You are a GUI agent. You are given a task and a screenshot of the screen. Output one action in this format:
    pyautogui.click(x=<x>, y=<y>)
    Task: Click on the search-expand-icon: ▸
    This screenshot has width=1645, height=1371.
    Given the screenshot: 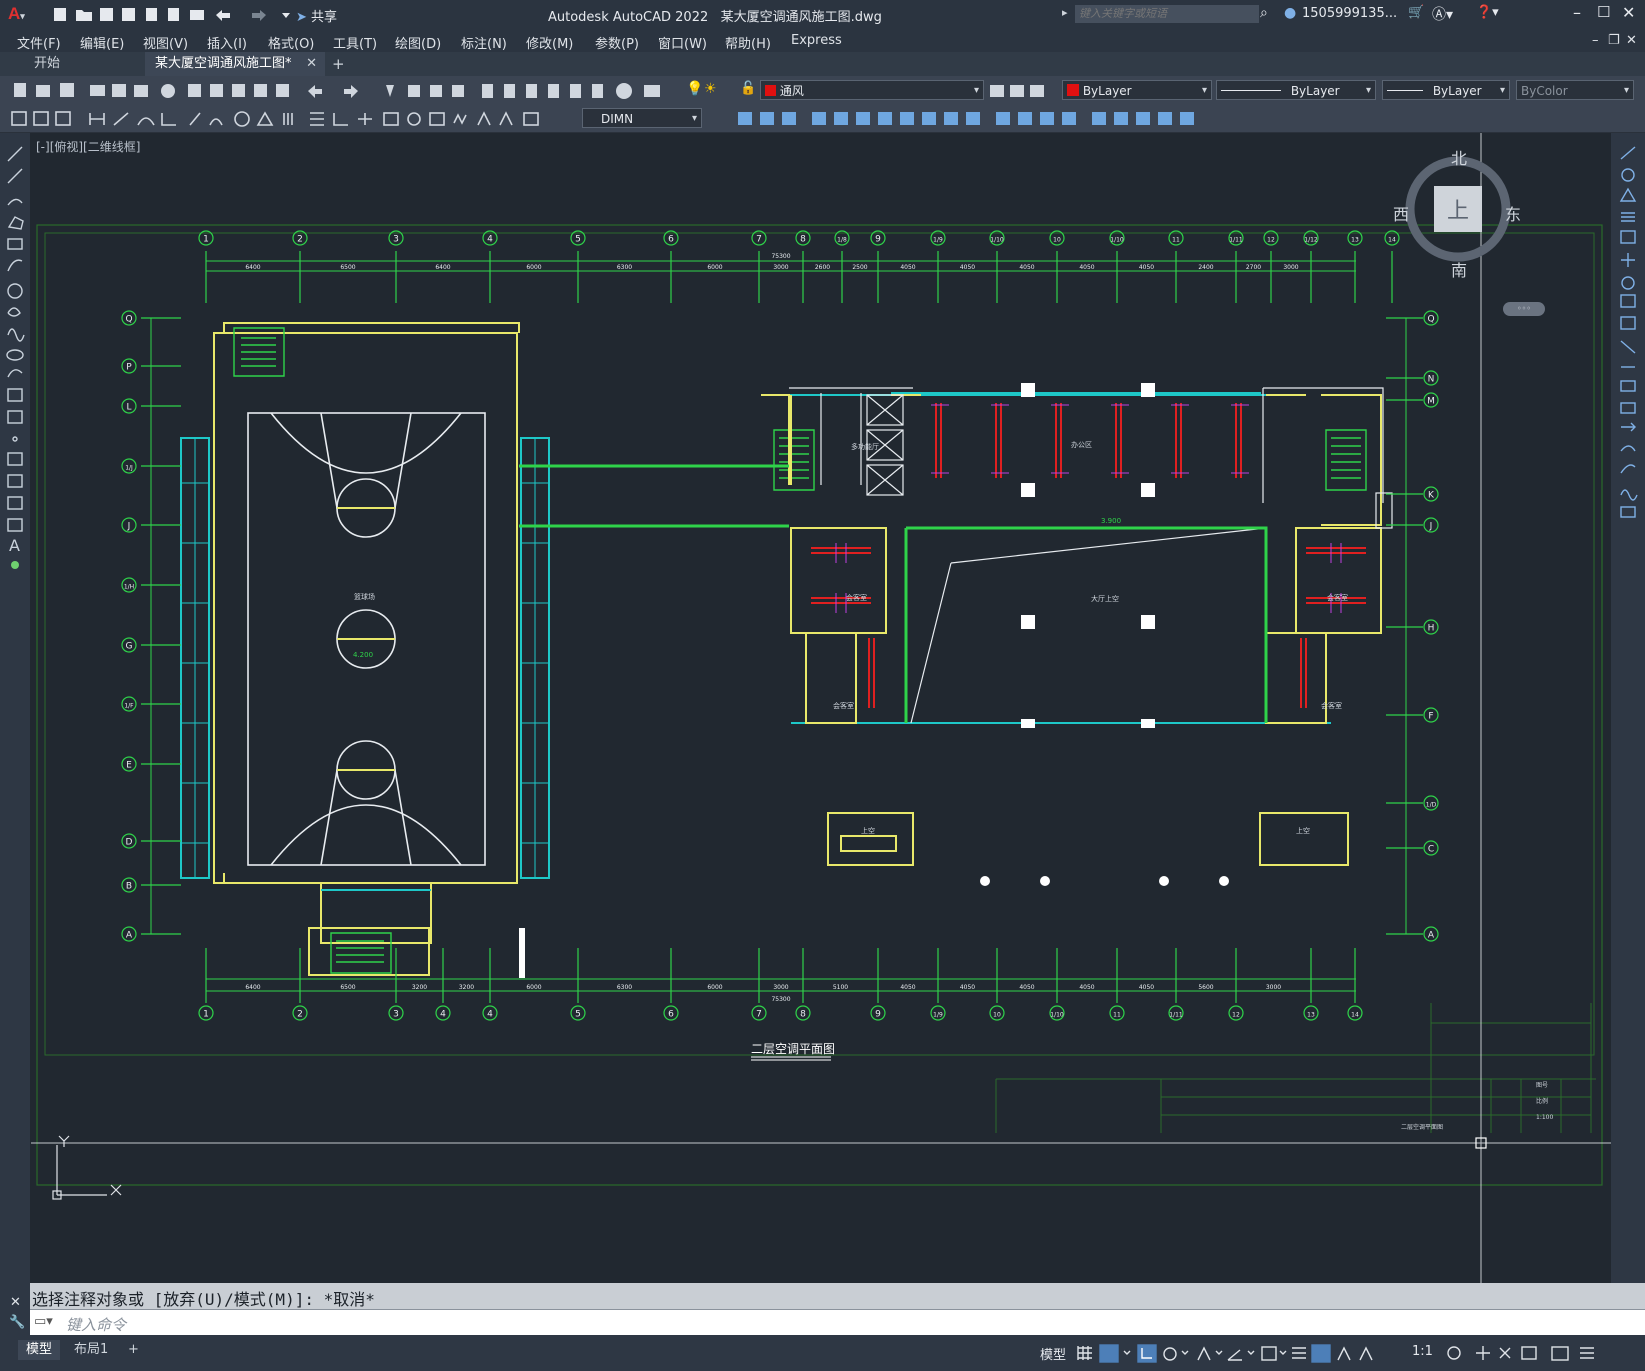 What is the action you would take?
    pyautogui.click(x=1065, y=12)
    